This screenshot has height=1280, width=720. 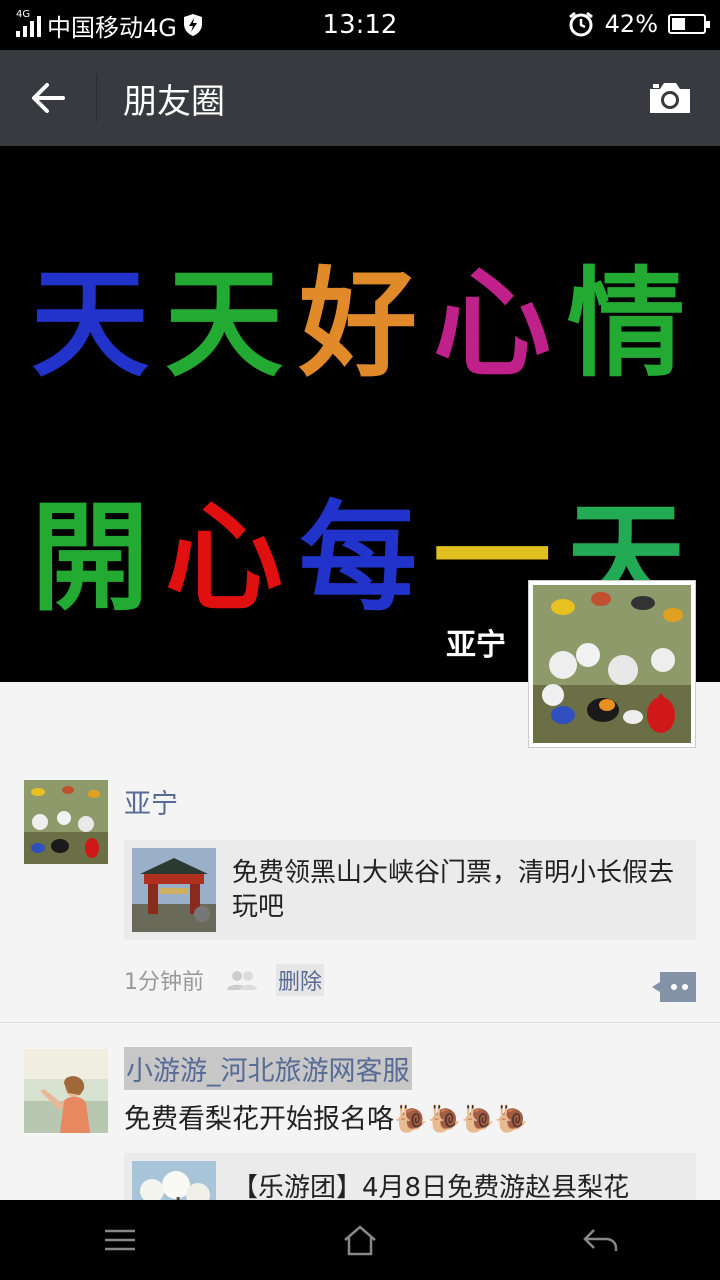 I want to click on profile-avatar, so click(x=612, y=664).